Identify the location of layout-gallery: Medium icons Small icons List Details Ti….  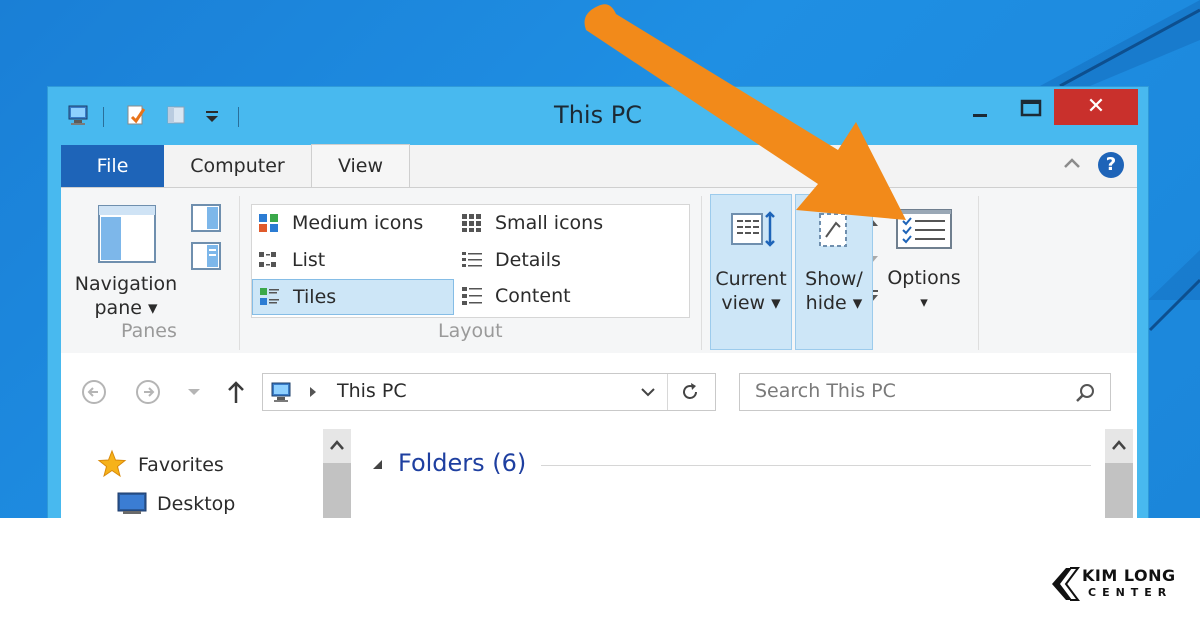
(564, 261).